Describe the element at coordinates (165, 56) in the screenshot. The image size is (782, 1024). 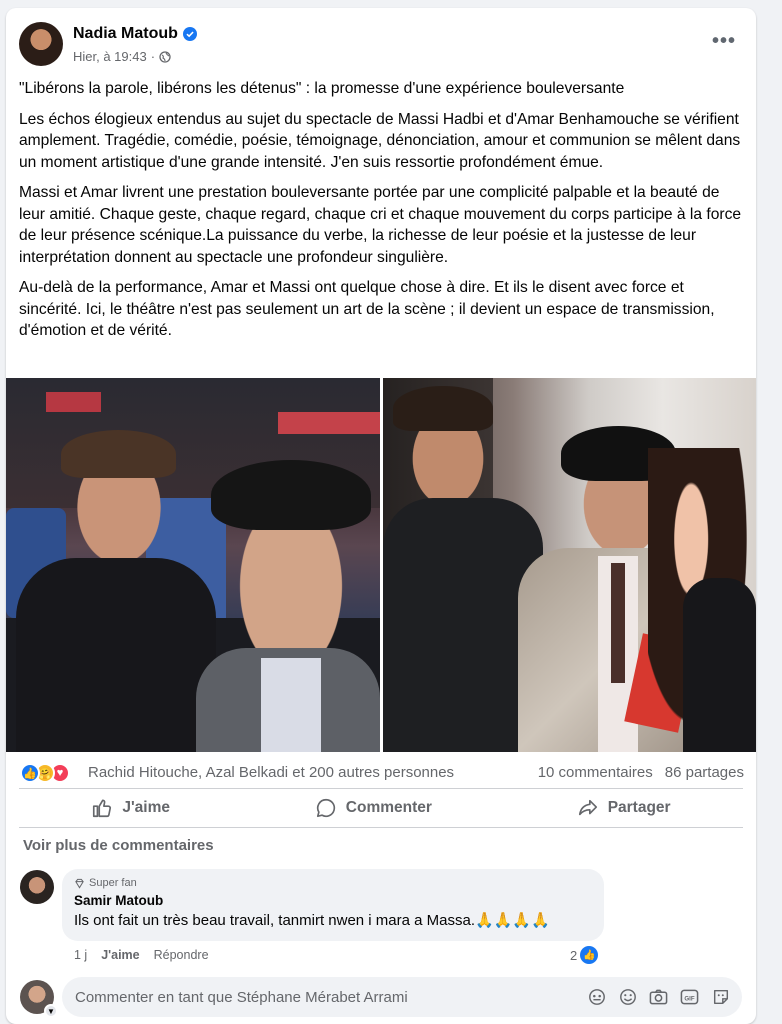
I see `globe-icon` at that location.